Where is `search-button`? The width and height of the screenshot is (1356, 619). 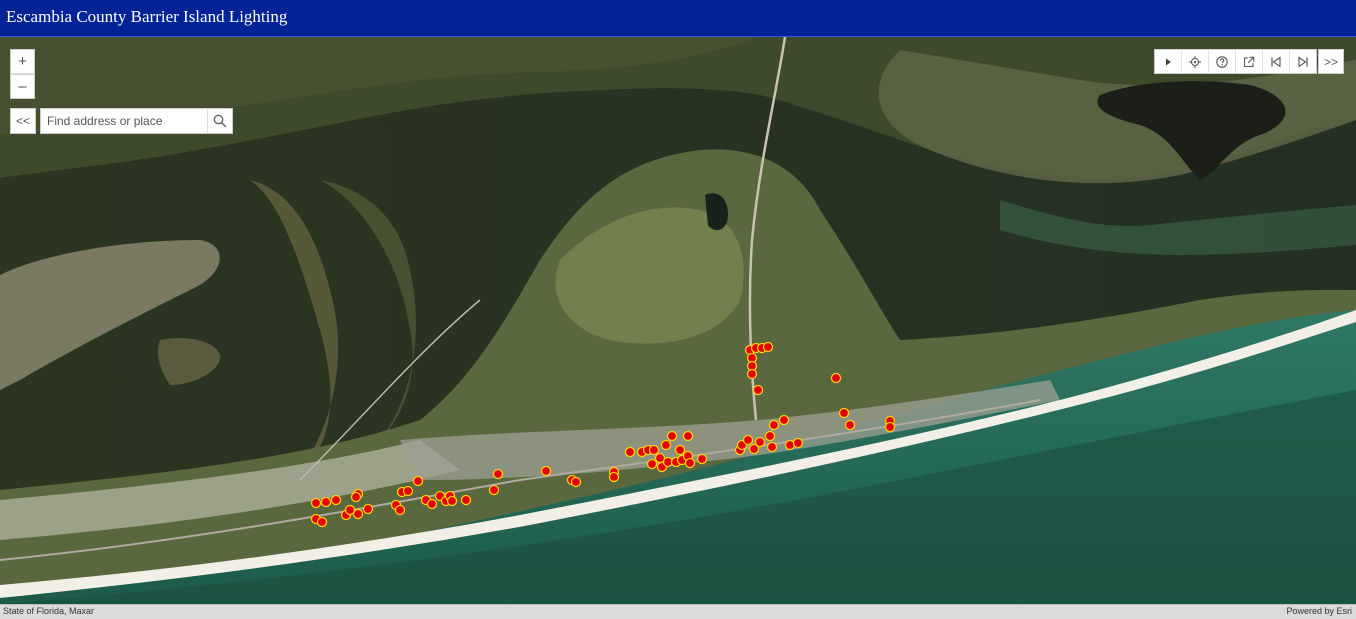
search-button is located at coordinates (219, 121).